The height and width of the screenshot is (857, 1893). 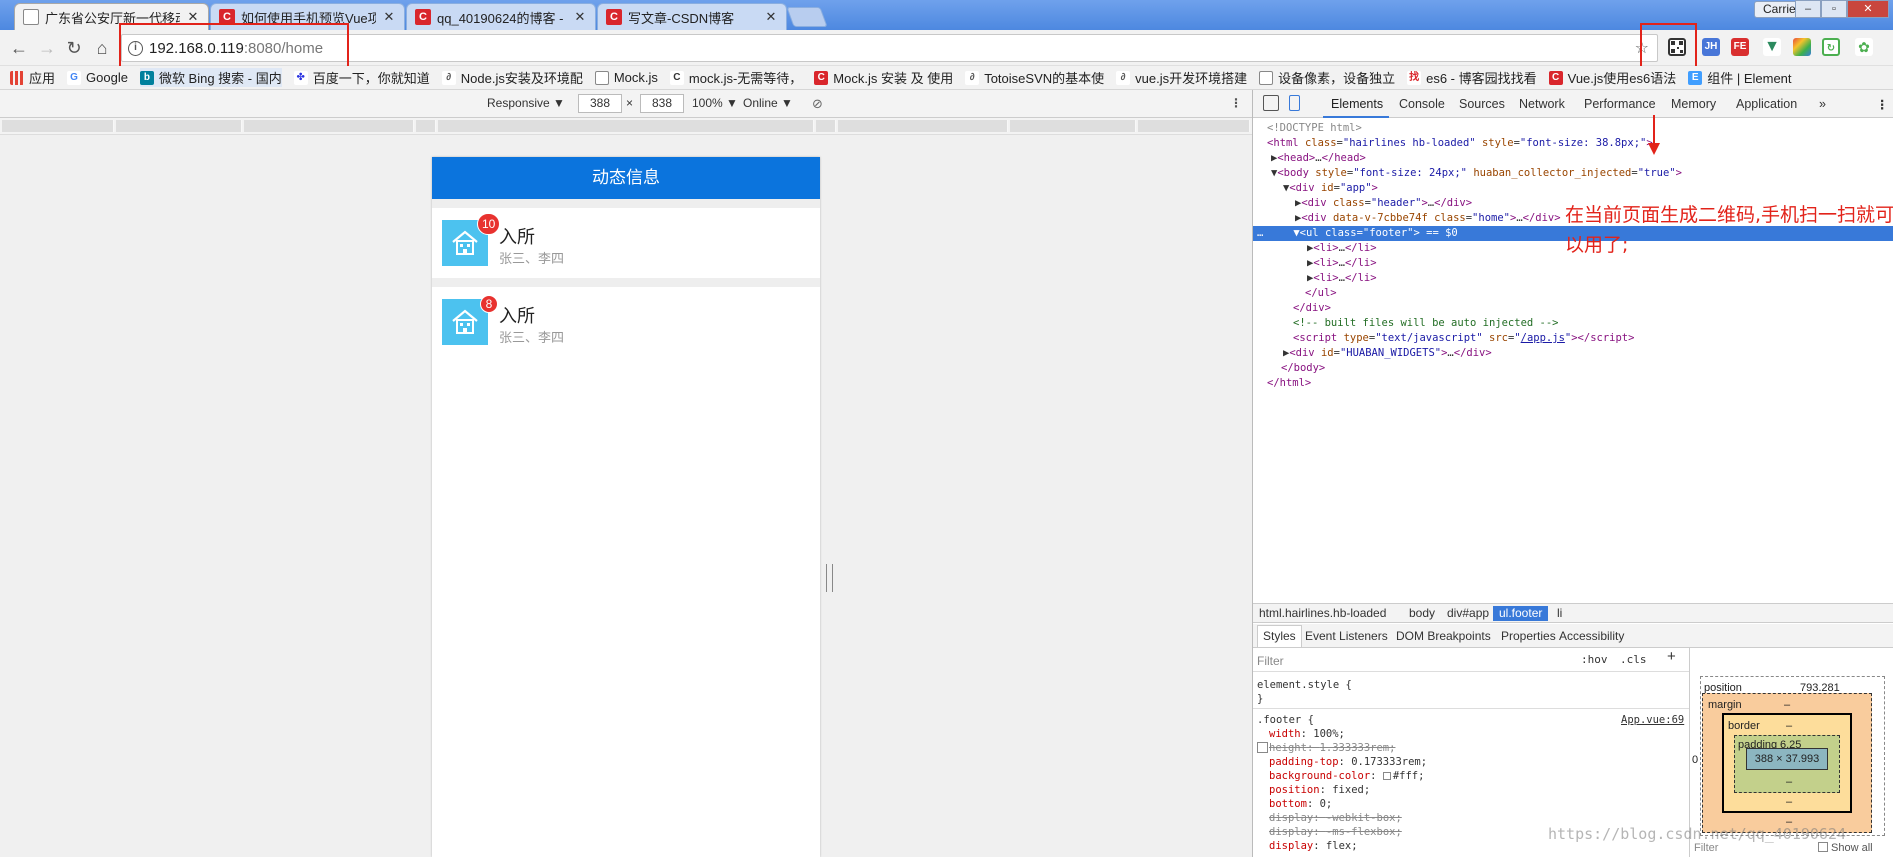 I want to click on property-checkbox, so click(x=1262, y=747).